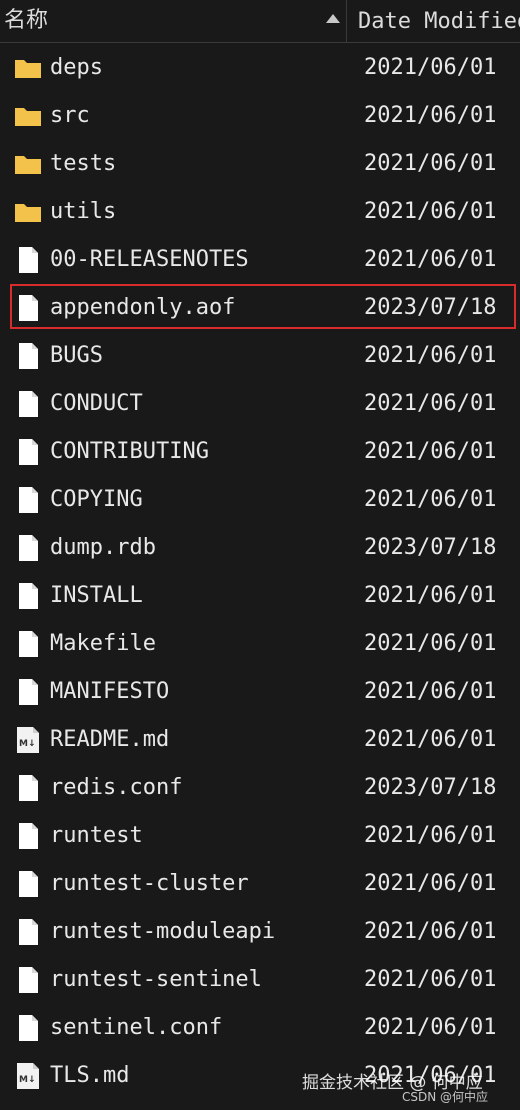 The height and width of the screenshot is (1110, 520). Describe the element at coordinates (260, 740) in the screenshot. I see `file-row: M↓ README.md 2021/06/01` at that location.